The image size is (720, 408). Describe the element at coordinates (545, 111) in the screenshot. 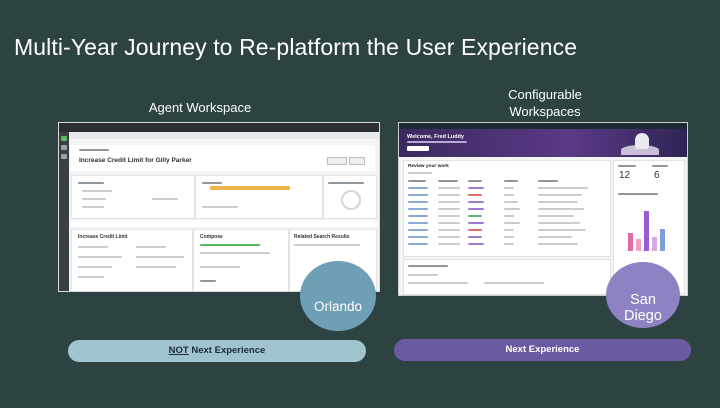

I see `caption-line-2: Workspaces` at that location.